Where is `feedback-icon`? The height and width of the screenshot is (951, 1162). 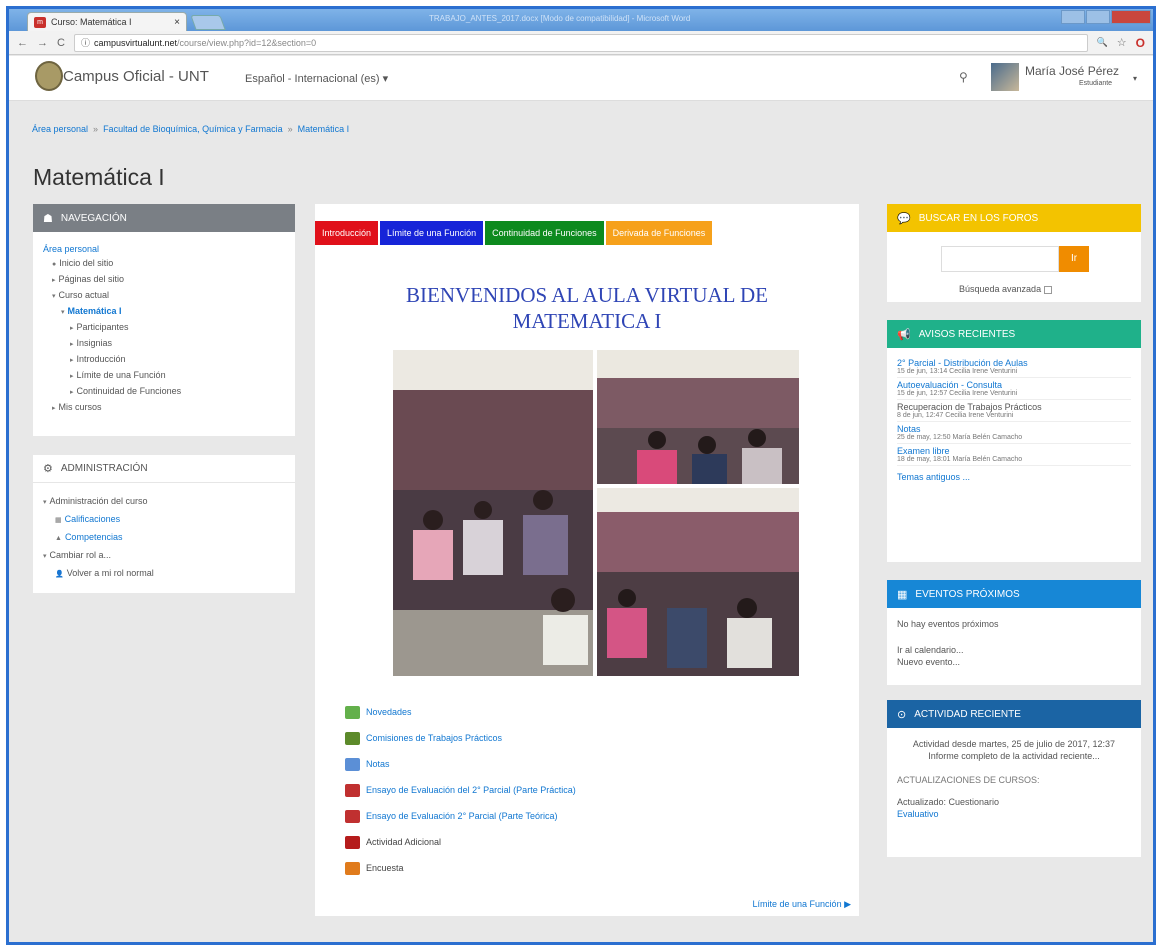
feedback-icon is located at coordinates (352, 868).